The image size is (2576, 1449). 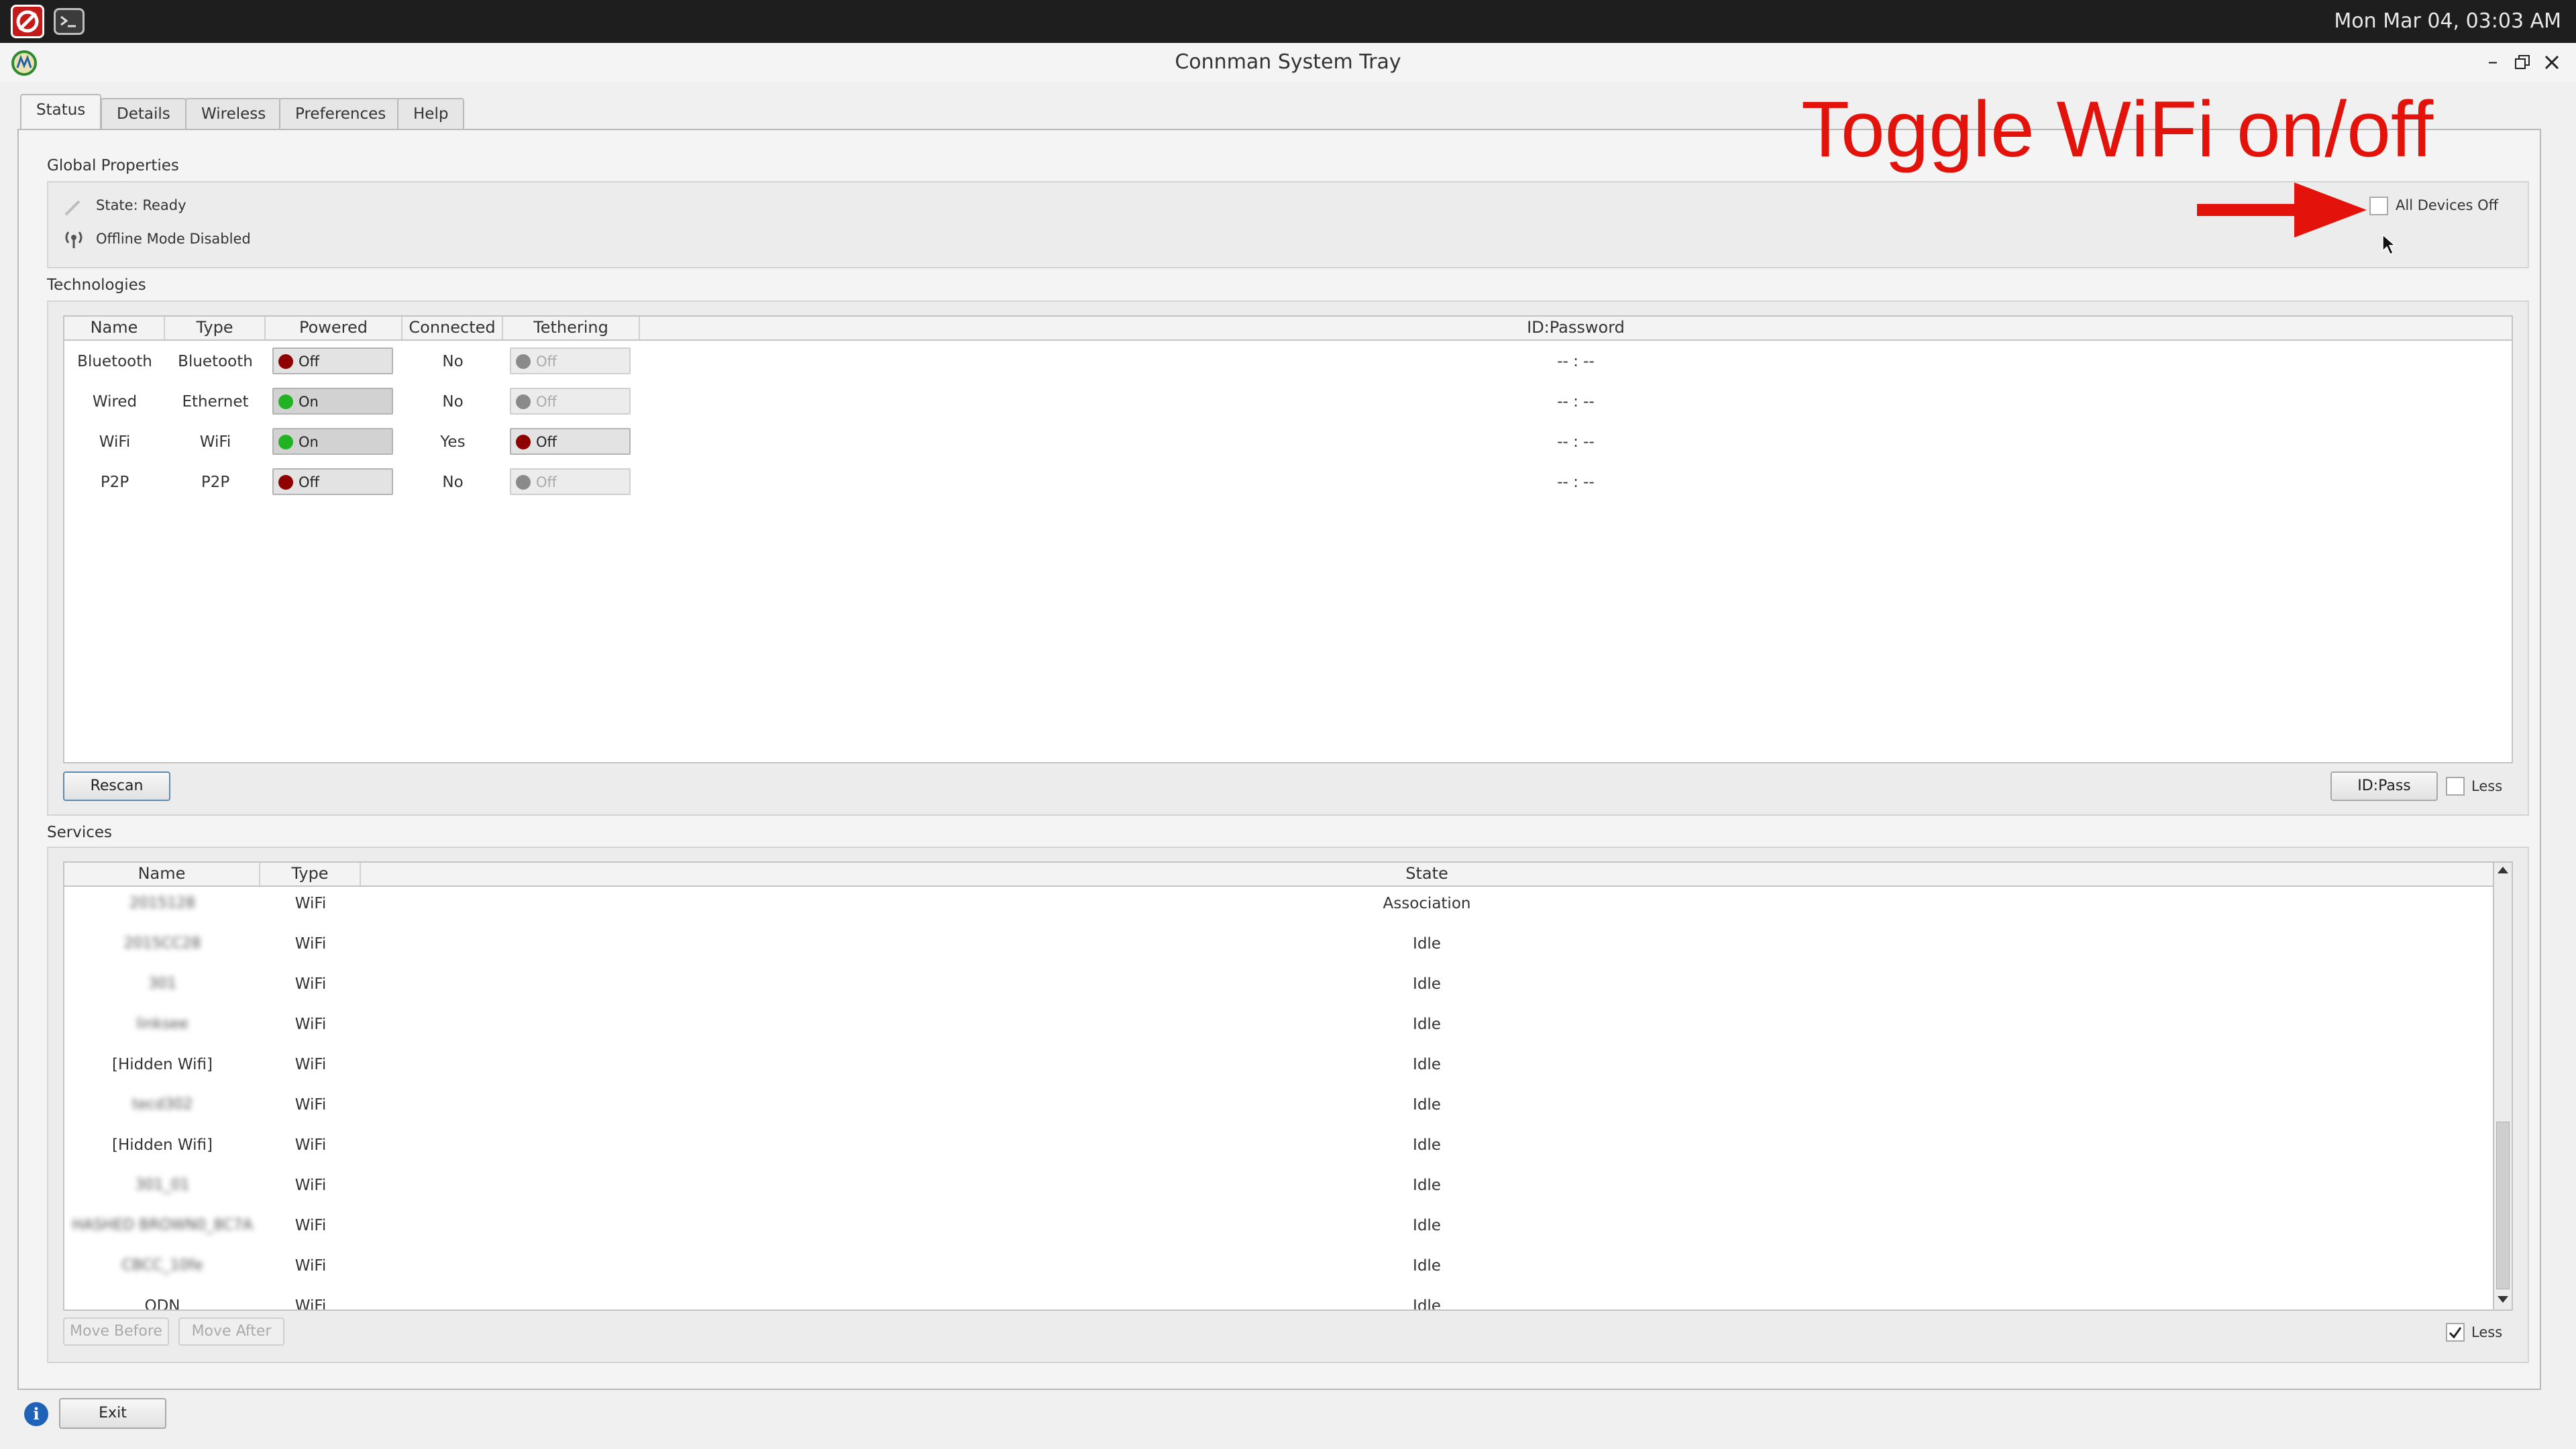 I want to click on state-icon, so click(x=73, y=207).